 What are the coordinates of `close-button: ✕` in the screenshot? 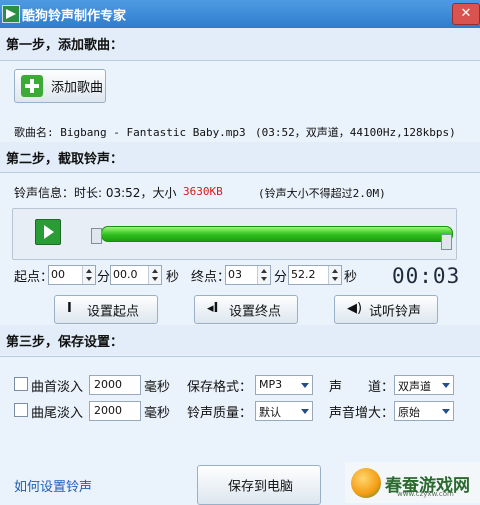 It's located at (466, 14).